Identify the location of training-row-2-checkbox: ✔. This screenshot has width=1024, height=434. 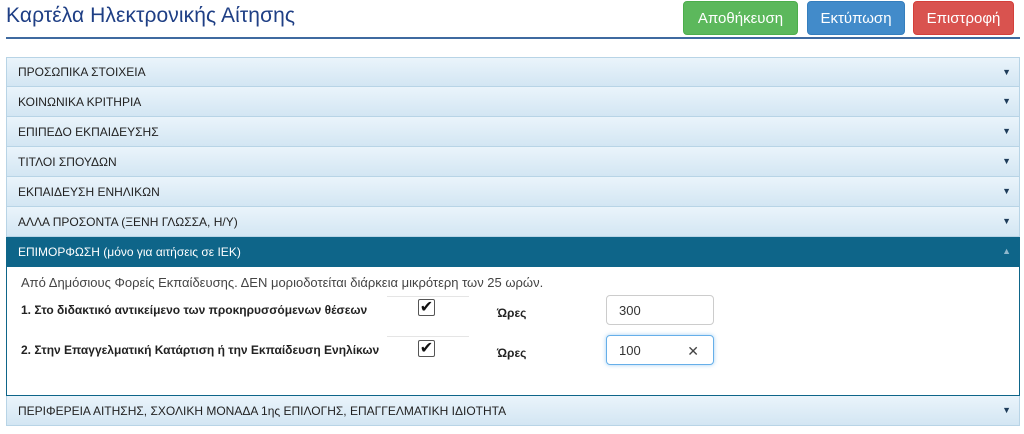
(426, 348).